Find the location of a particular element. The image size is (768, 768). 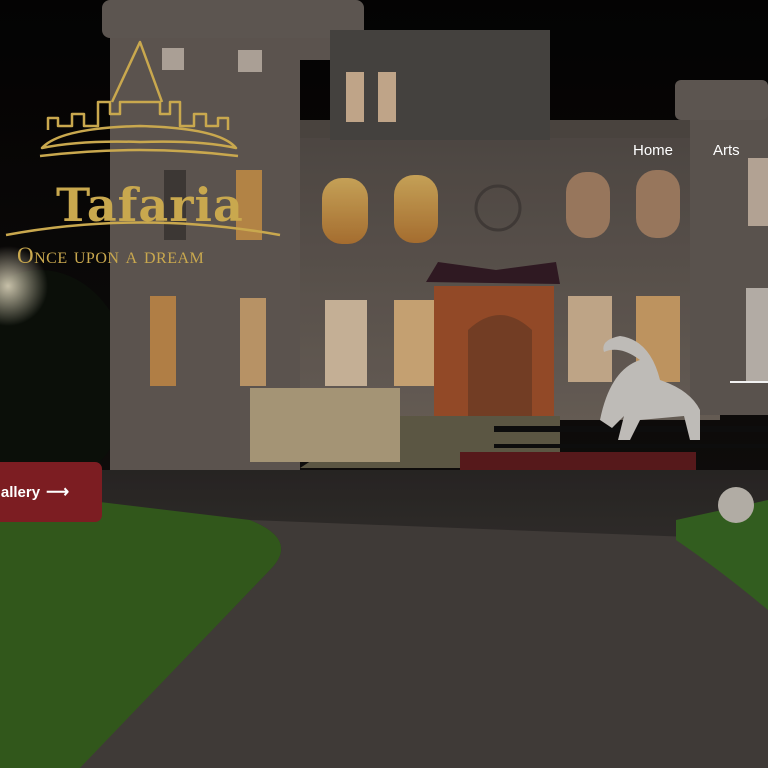

nav-item-home: Home is located at coordinates (653, 150).